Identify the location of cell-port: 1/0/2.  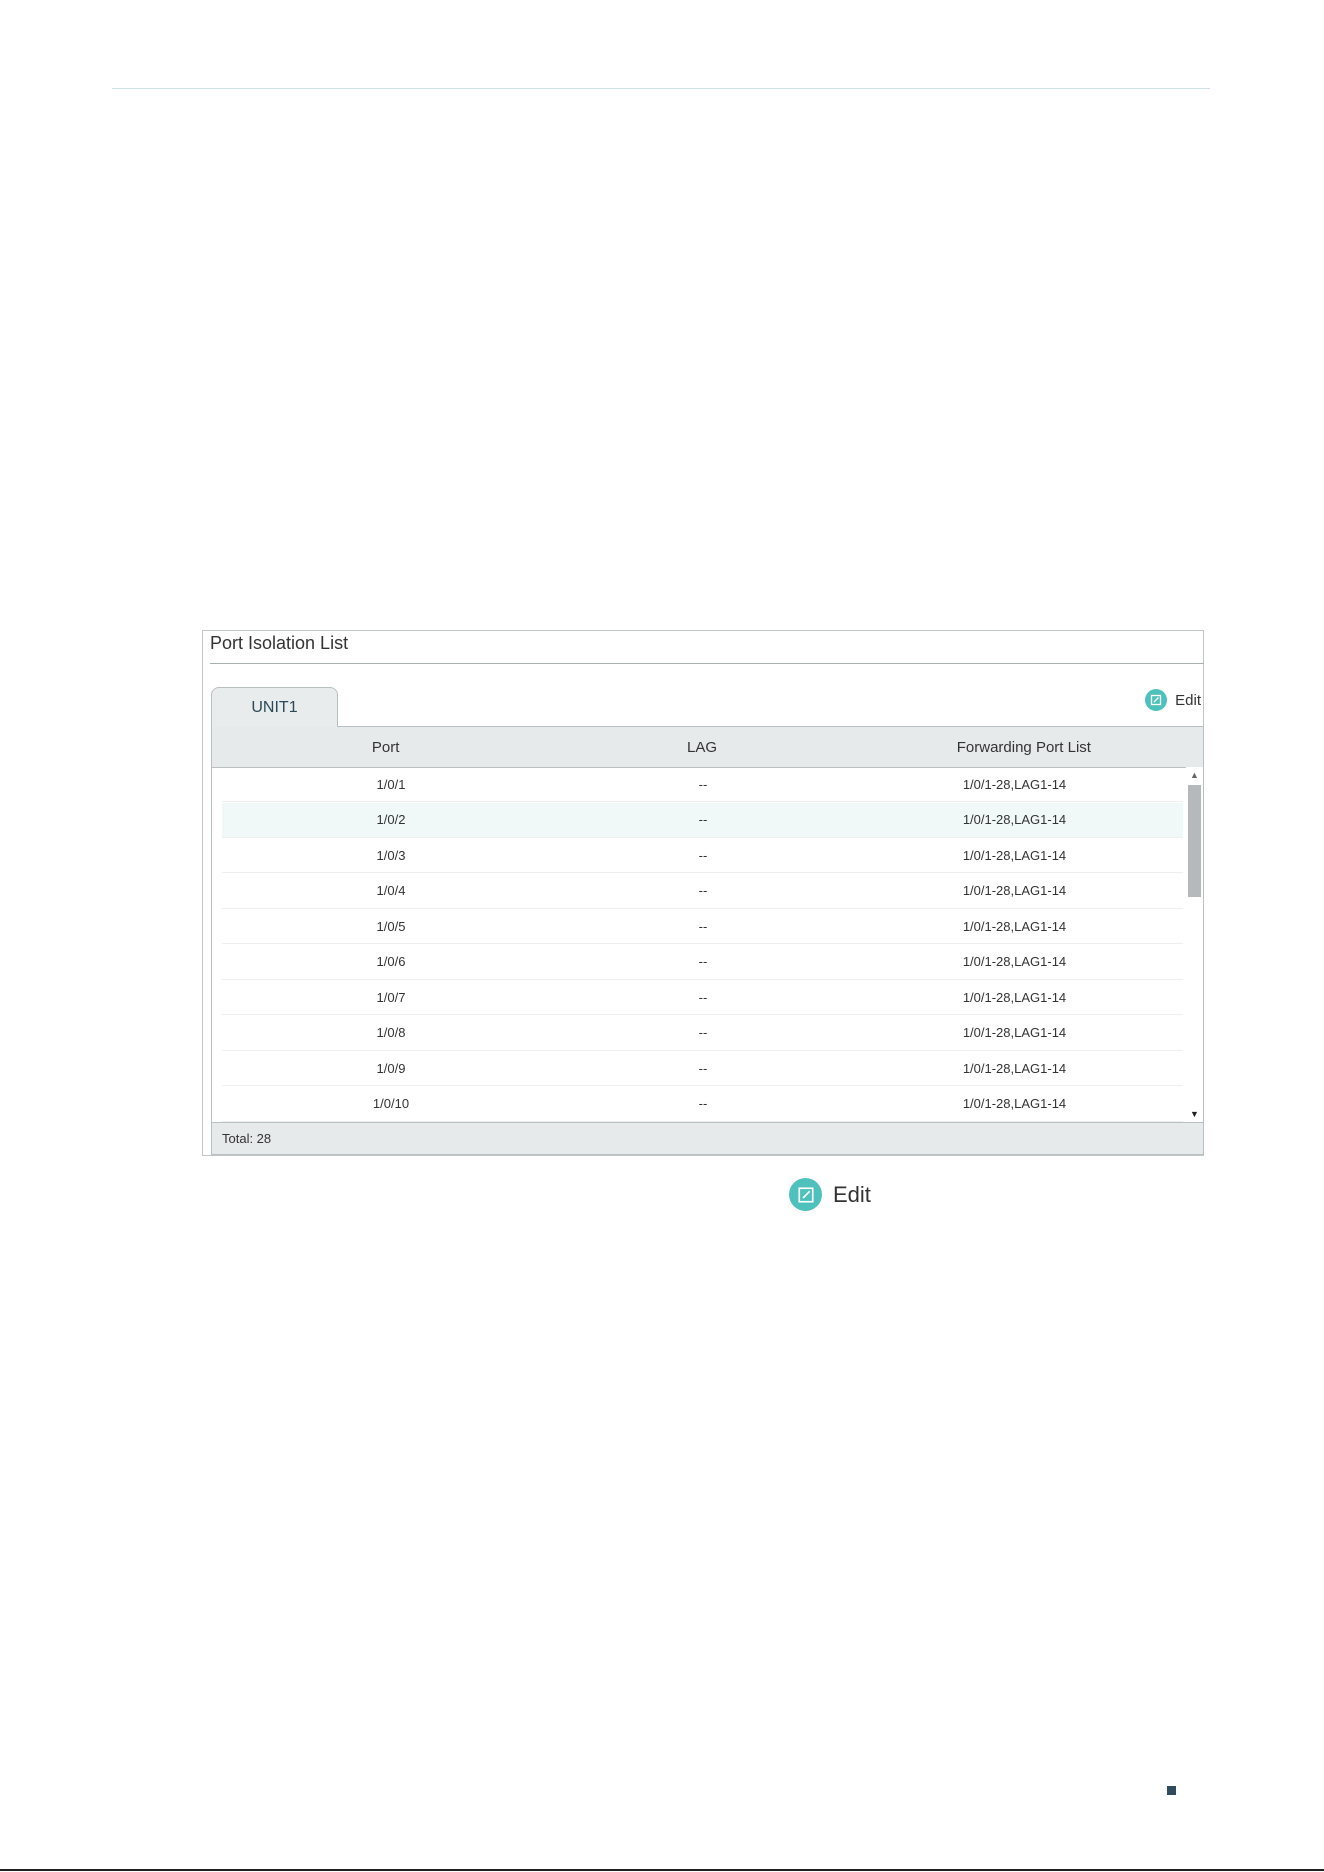
(391, 819).